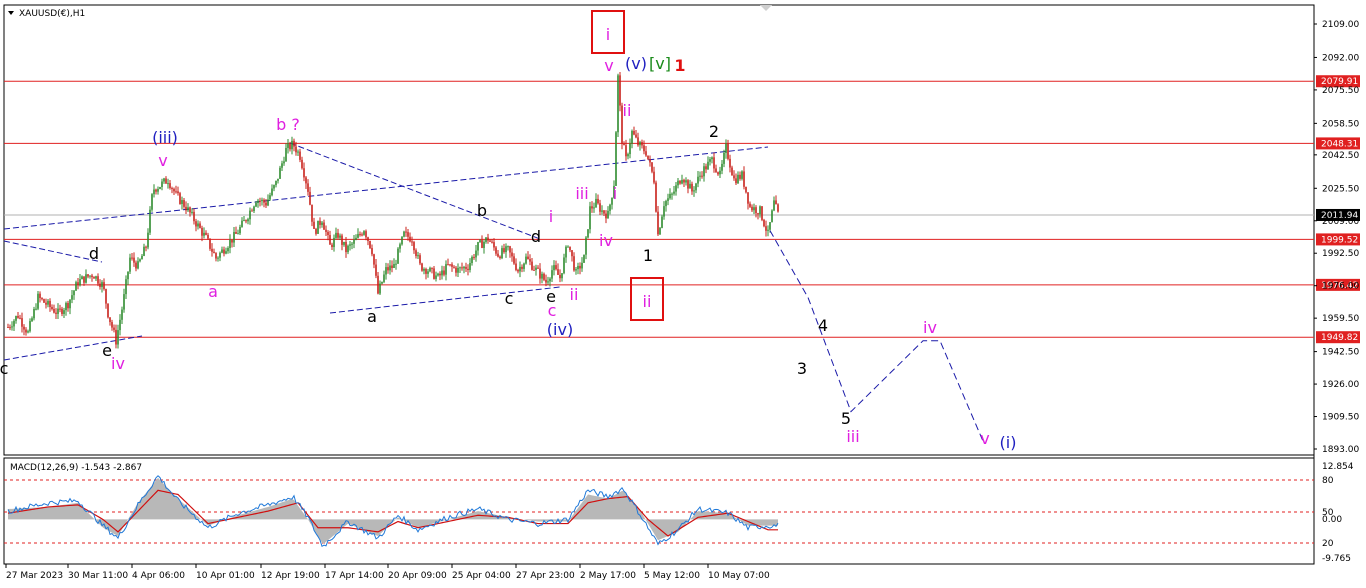 This screenshot has height=588, width=1366. I want to click on wave-label: ii, so click(647, 301).